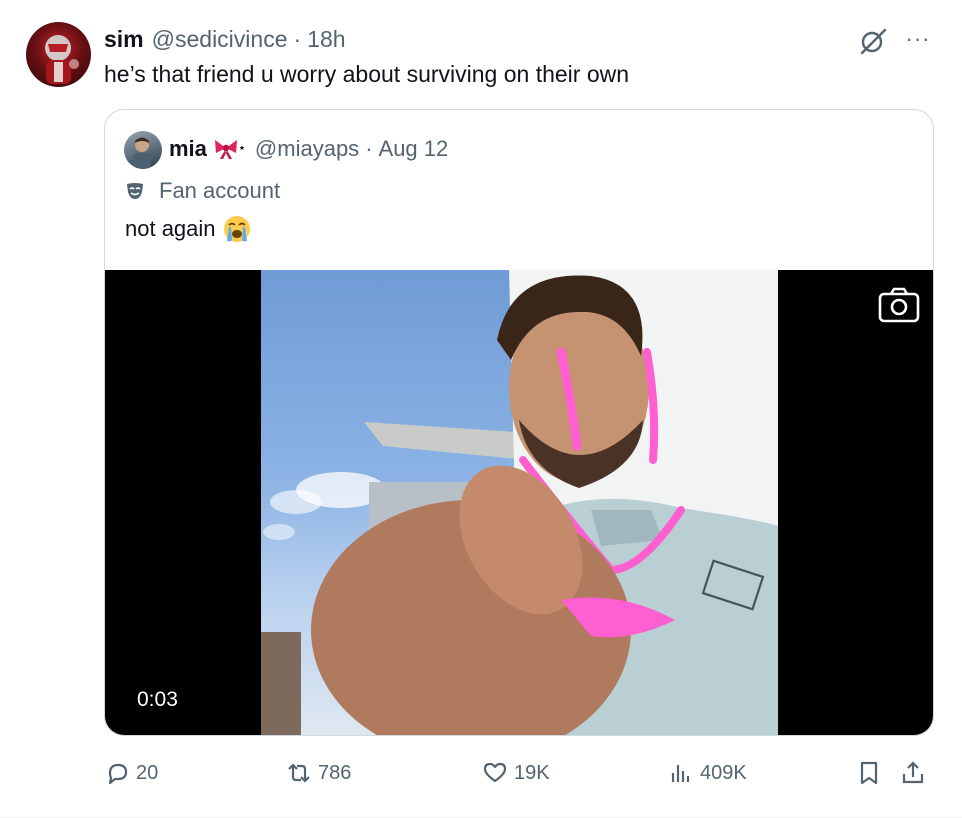  I want to click on repost-button: 786, so click(318, 773).